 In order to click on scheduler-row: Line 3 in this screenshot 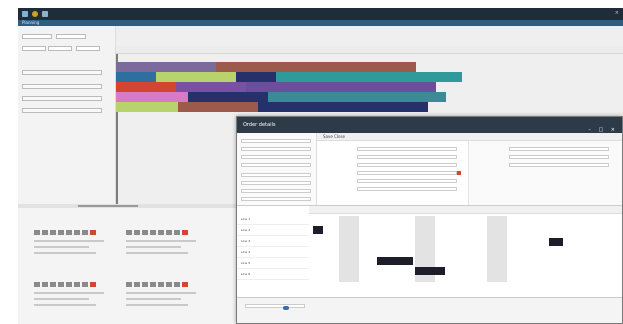, I will do `click(273, 241)`.